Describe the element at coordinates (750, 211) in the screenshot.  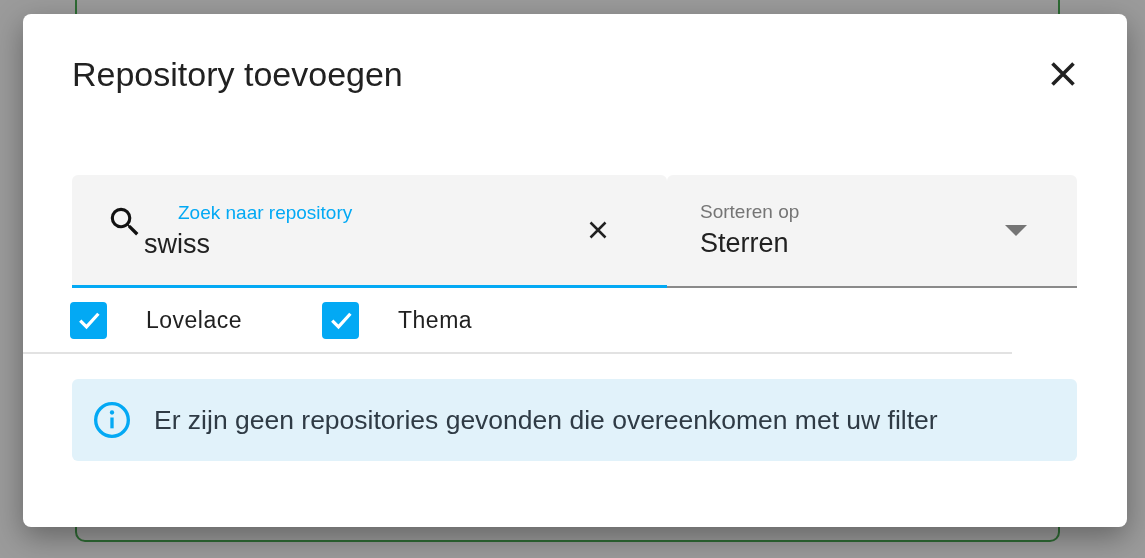
I see `field-label: Sorteren op` at that location.